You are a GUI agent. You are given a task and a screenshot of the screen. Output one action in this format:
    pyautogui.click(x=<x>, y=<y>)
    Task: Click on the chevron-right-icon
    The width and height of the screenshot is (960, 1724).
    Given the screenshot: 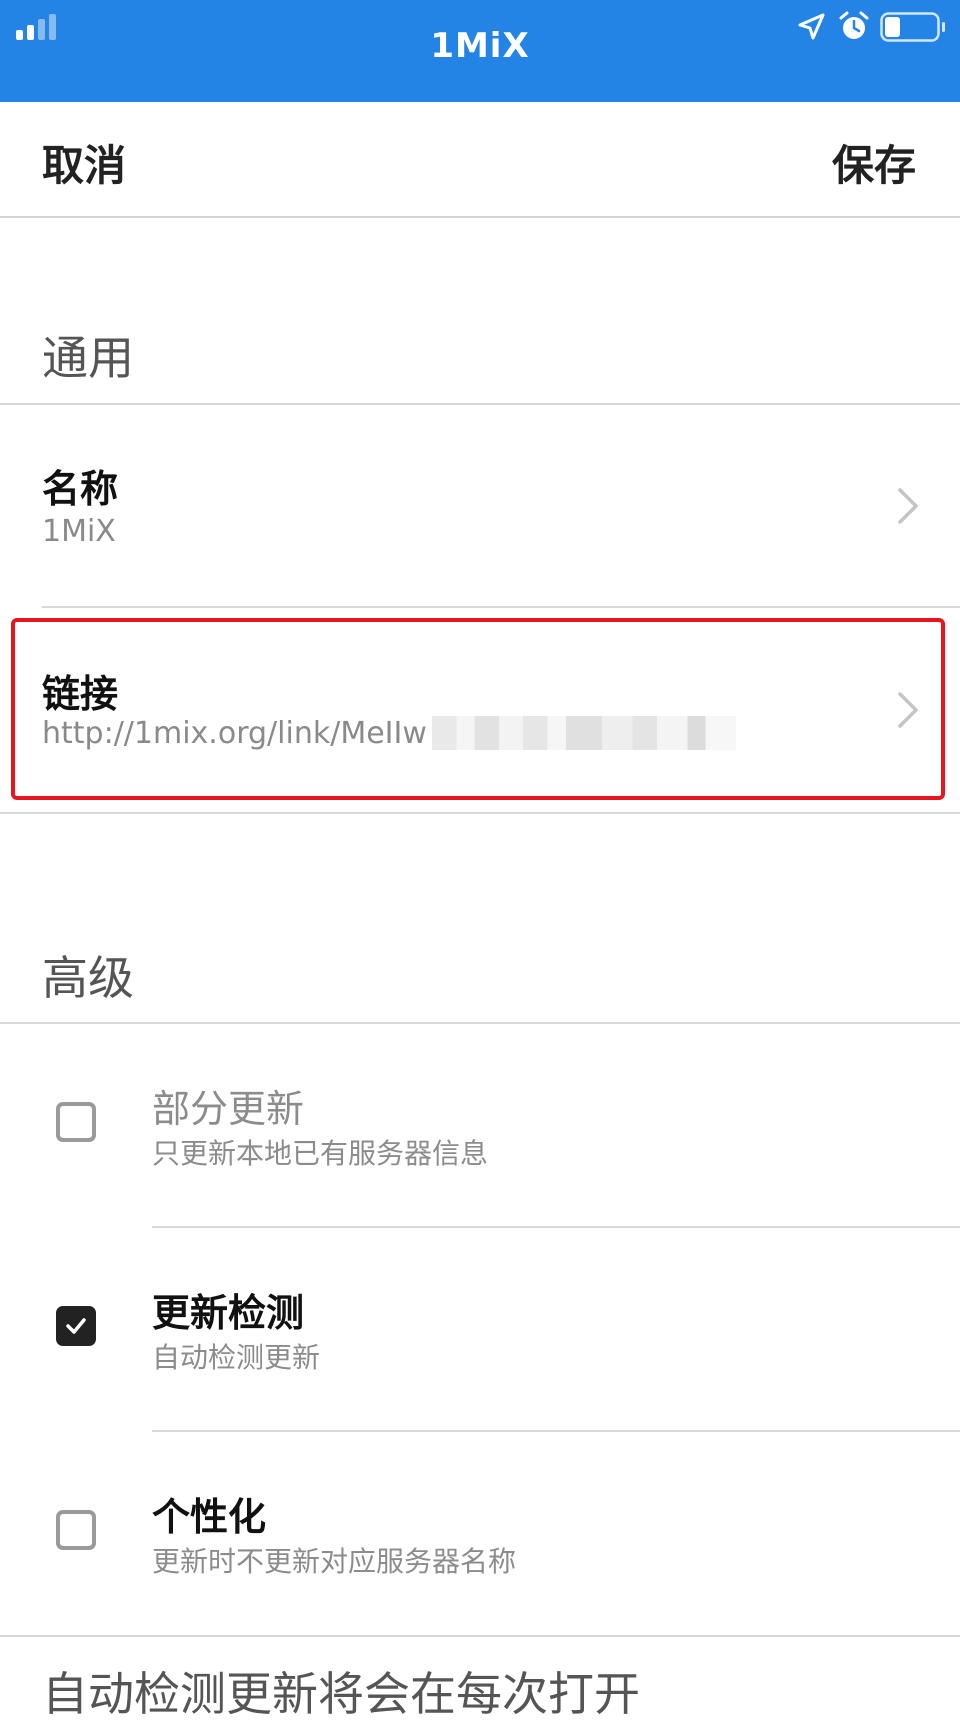 What is the action you would take?
    pyautogui.click(x=908, y=506)
    